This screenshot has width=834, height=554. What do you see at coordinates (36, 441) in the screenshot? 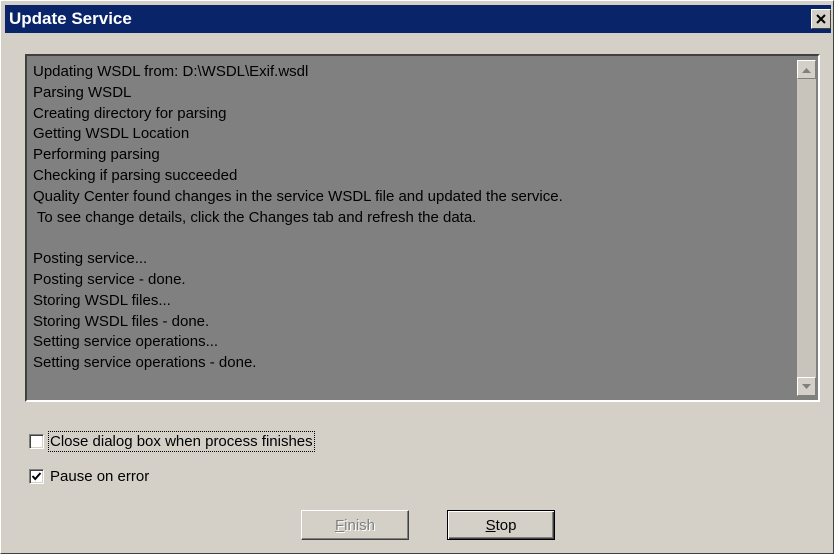
I see `close-when-finished-checkbox` at bounding box center [36, 441].